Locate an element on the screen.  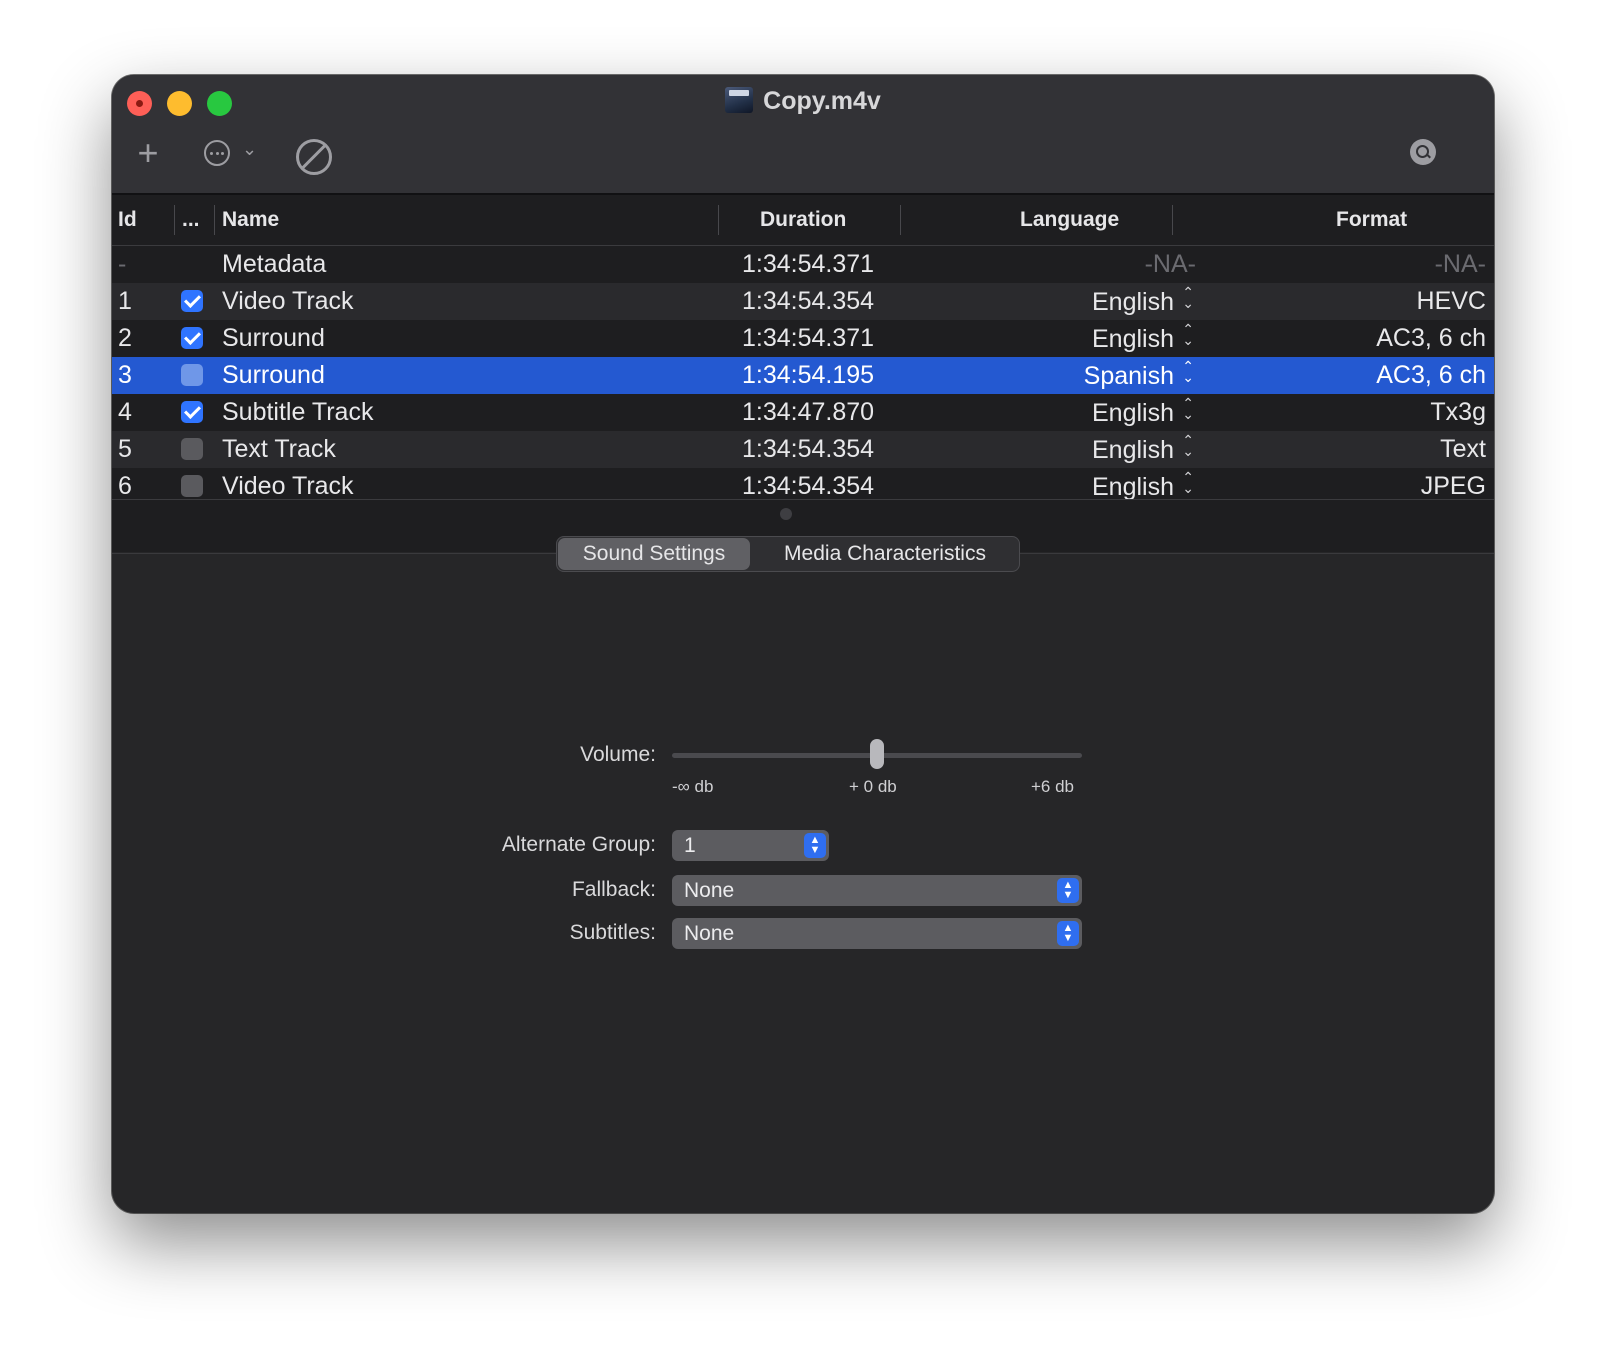
column-header-duration: Duration is located at coordinates (803, 220).